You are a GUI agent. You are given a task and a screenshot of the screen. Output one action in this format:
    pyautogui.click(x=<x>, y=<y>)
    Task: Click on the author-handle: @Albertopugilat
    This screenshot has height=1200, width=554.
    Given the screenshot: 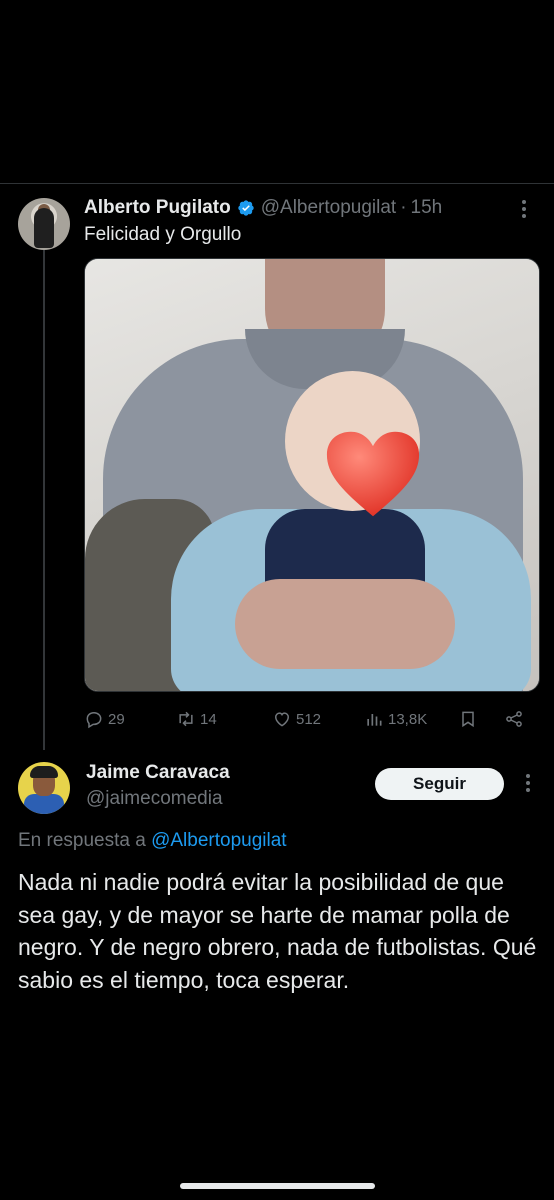 What is the action you would take?
    pyautogui.click(x=328, y=208)
    